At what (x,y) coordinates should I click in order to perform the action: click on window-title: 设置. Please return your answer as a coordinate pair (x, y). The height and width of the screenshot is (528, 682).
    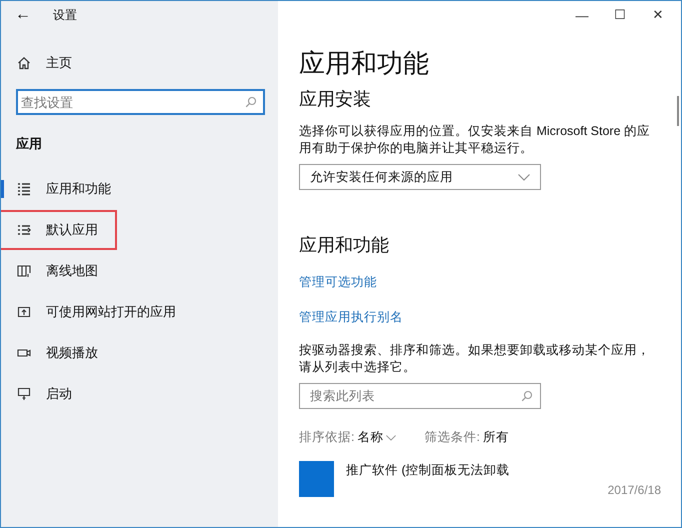
    Looking at the image, I should click on (65, 15).